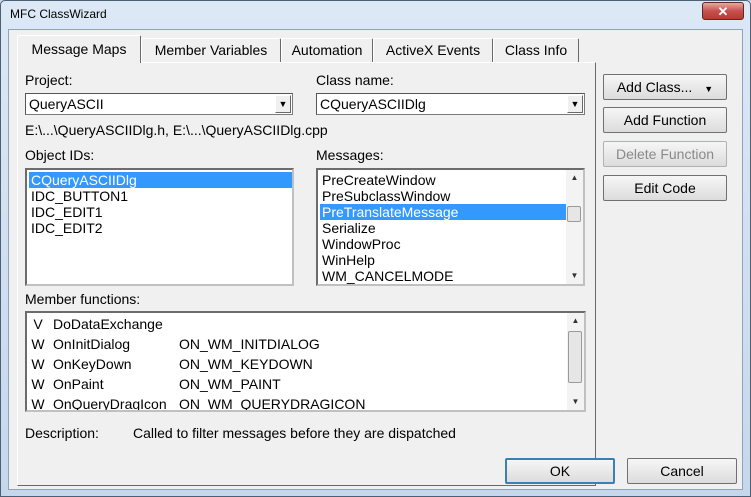 The height and width of the screenshot is (497, 751). I want to click on member-functions-label: Member functions:, so click(83, 299).